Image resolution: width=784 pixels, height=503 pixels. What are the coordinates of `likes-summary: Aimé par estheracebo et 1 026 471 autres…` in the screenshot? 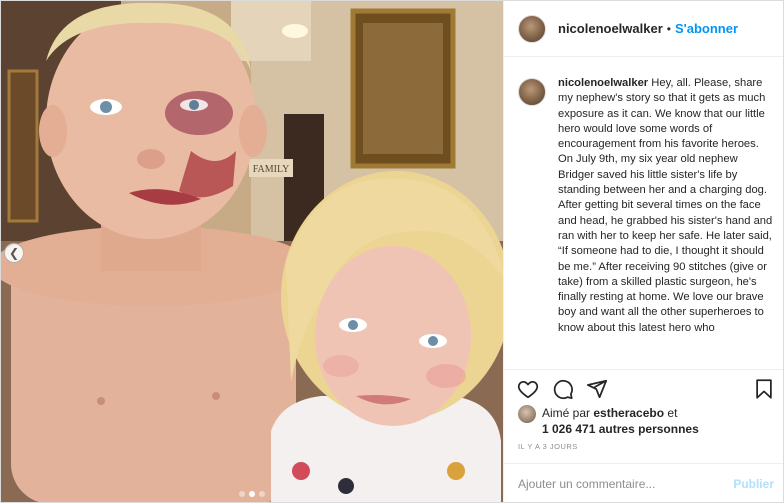 It's located at (648, 421).